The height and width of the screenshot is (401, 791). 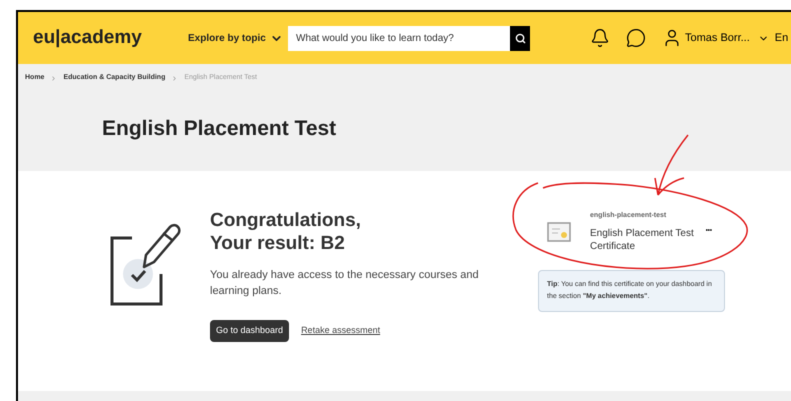 What do you see at coordinates (340, 331) in the screenshot?
I see `retake-link: Retake assessment` at bounding box center [340, 331].